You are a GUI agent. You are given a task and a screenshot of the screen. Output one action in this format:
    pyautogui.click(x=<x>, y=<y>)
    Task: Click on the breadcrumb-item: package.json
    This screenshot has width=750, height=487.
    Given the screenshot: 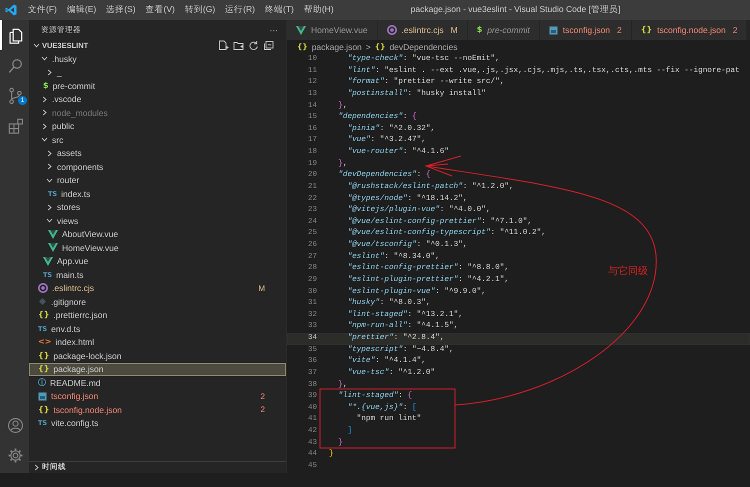 What is the action you would take?
    pyautogui.click(x=337, y=47)
    